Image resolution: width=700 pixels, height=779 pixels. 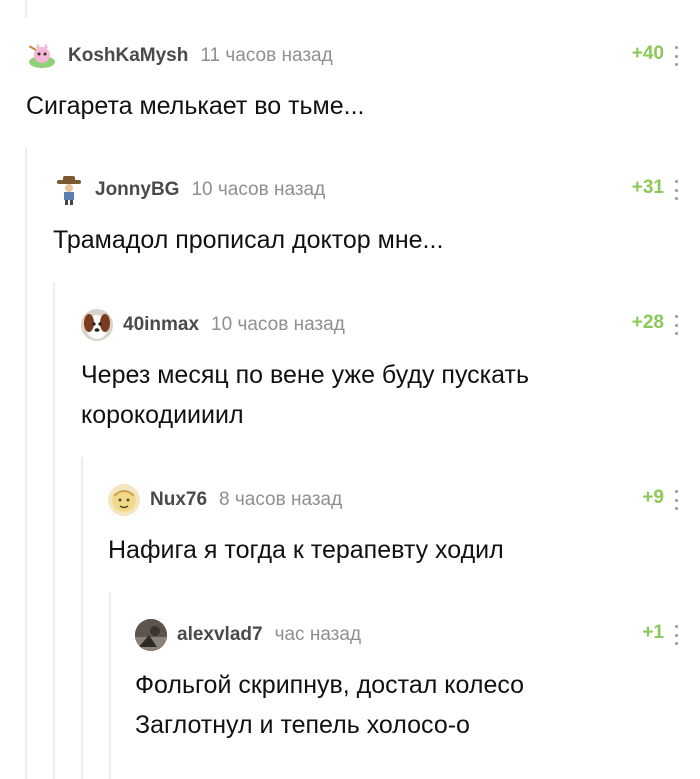 What do you see at coordinates (318, 635) in the screenshot?
I see `comment-time: час назад` at bounding box center [318, 635].